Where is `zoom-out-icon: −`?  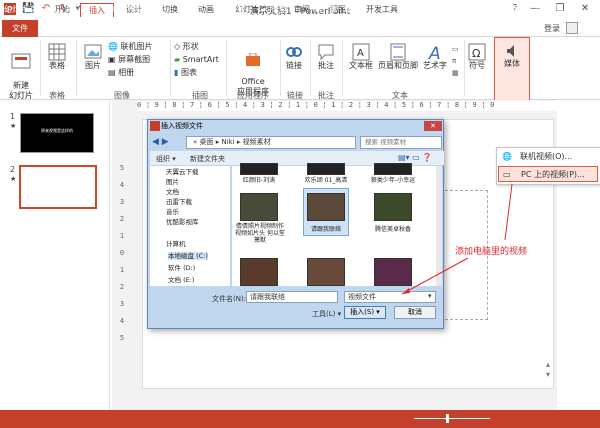
zoom-out-icon: − is located at coordinates (405, 8).